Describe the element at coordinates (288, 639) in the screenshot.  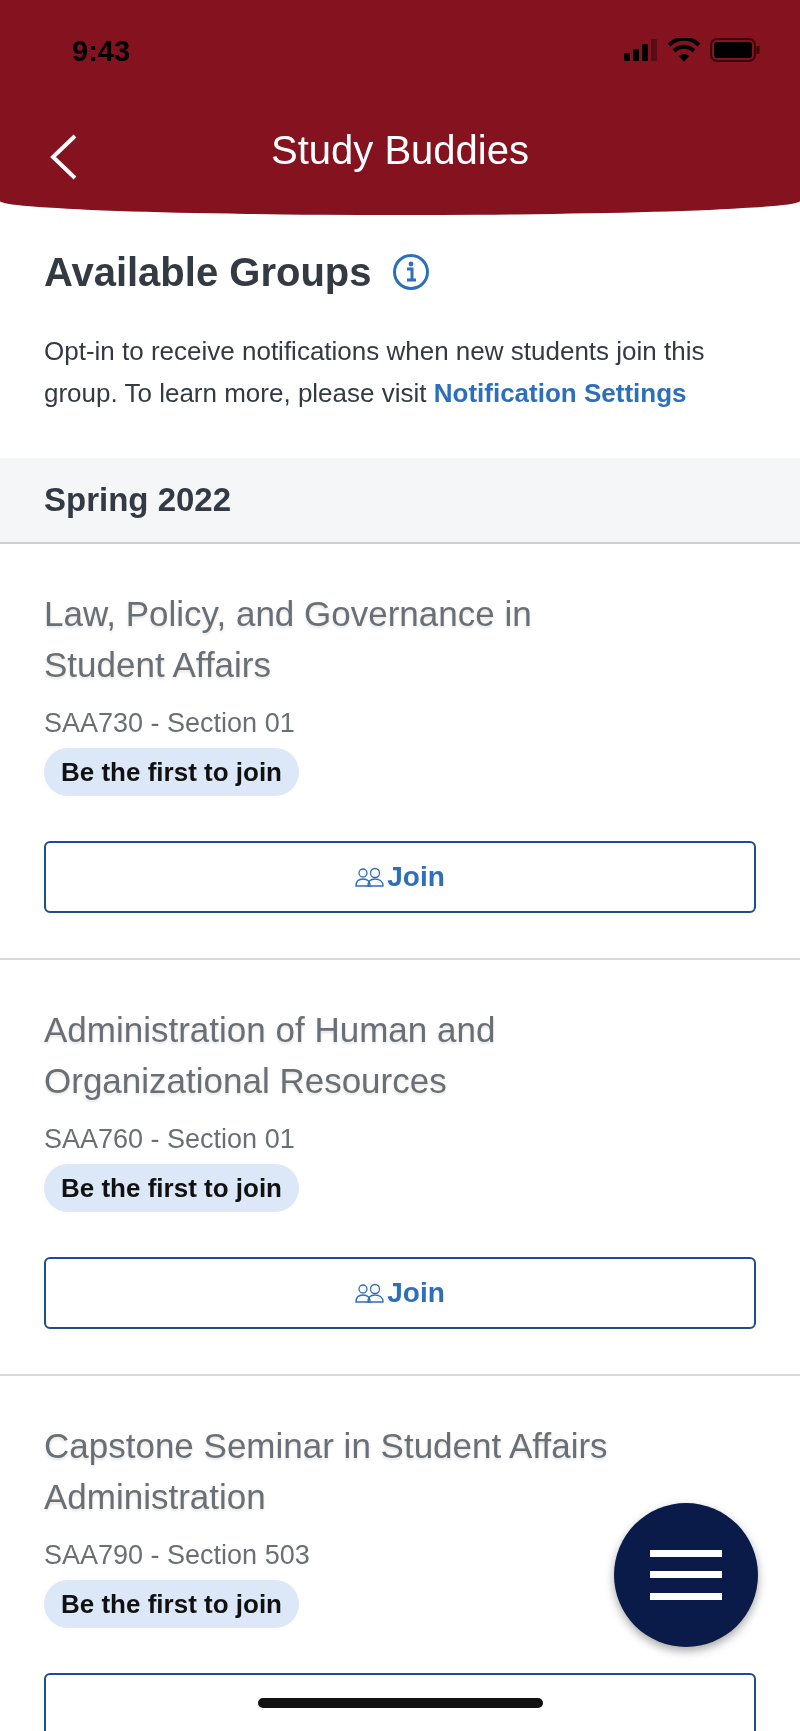
I see `course-title: Law, Policy, and Governance in Student Affairs` at that location.